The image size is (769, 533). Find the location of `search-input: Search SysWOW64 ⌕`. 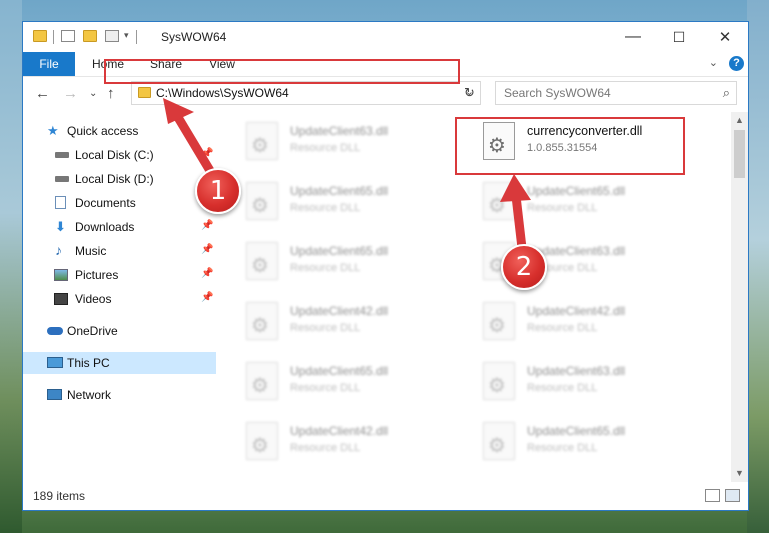

search-input: Search SysWOW64 ⌕ is located at coordinates (616, 93).